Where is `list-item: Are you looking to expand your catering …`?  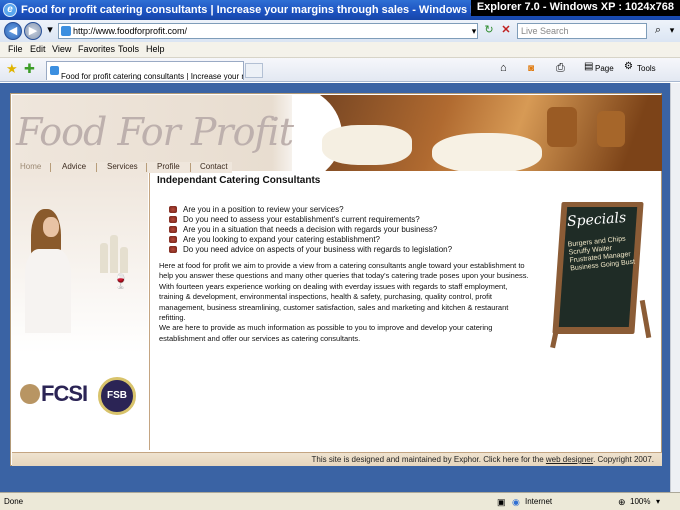 list-item: Are you looking to expand your catering … is located at coordinates (310, 240).